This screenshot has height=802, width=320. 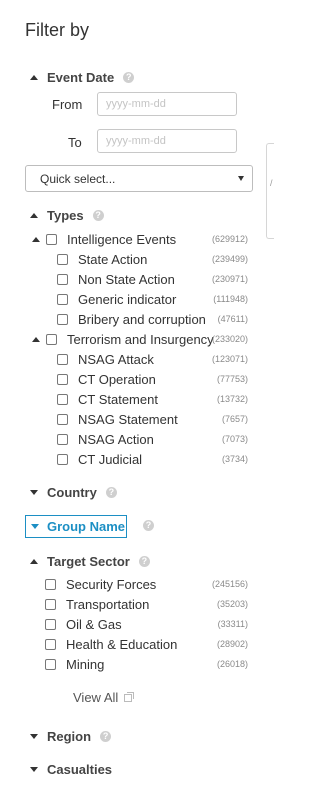 I want to click on target-sector-label: Target Sector, so click(x=88, y=561).